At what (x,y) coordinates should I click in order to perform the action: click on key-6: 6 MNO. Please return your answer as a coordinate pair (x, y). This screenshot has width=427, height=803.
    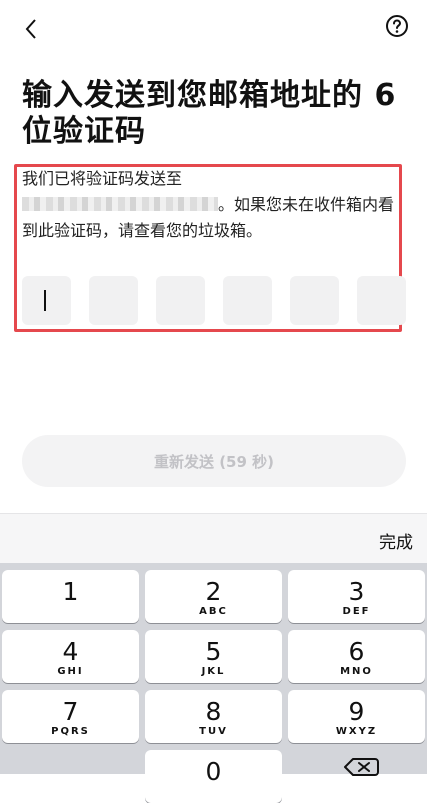
    Looking at the image, I should click on (356, 656).